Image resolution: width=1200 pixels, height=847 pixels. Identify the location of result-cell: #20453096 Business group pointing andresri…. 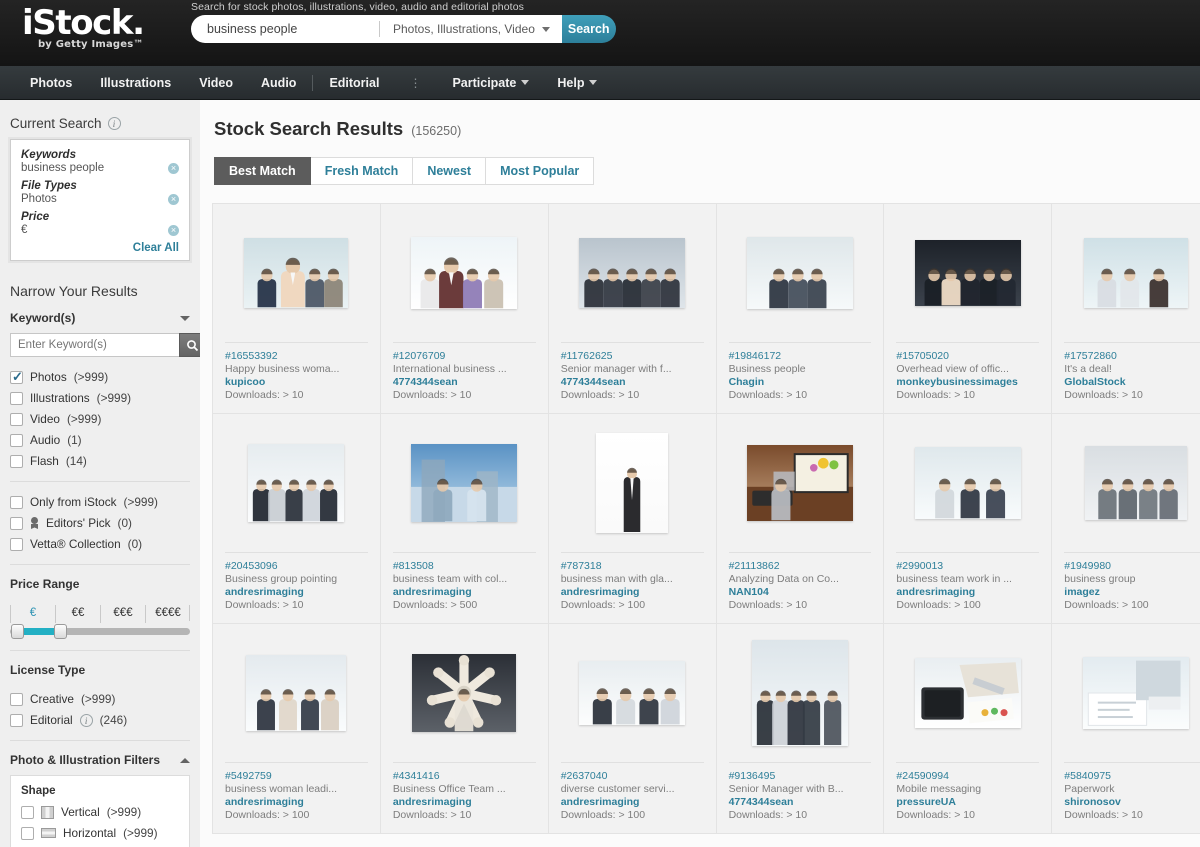
(297, 519).